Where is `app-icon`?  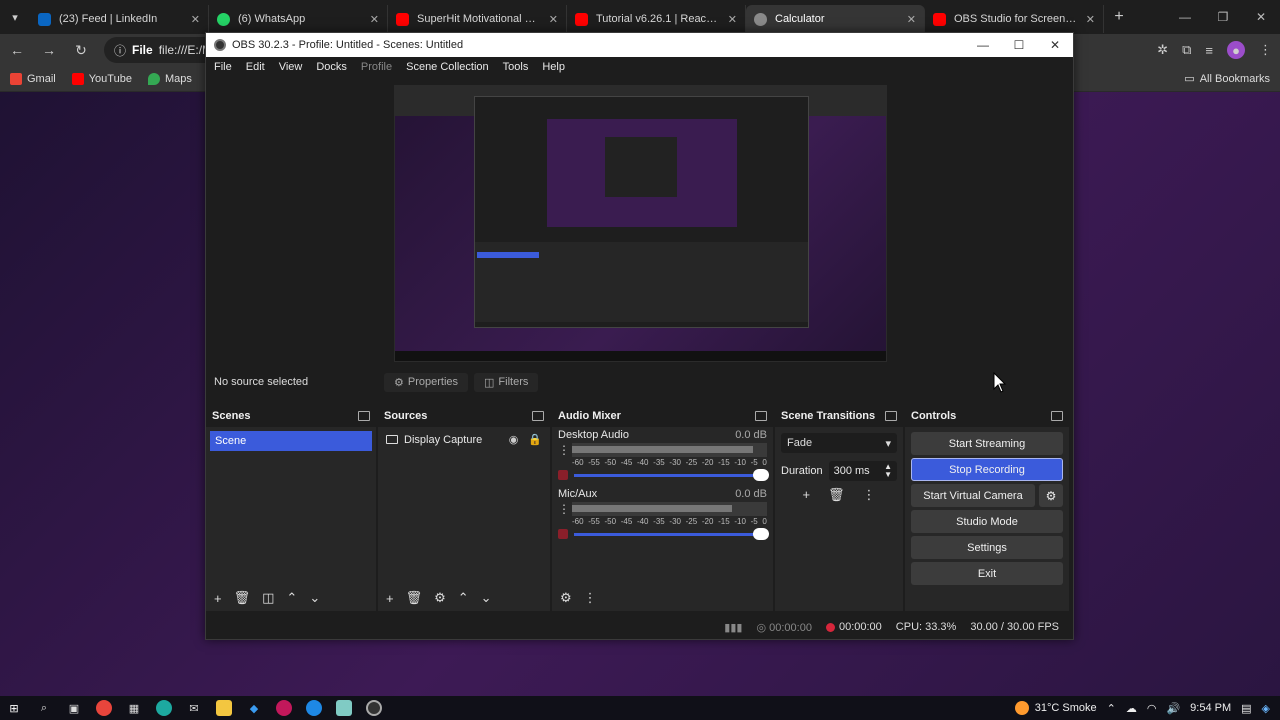 app-icon is located at coordinates (284, 708).